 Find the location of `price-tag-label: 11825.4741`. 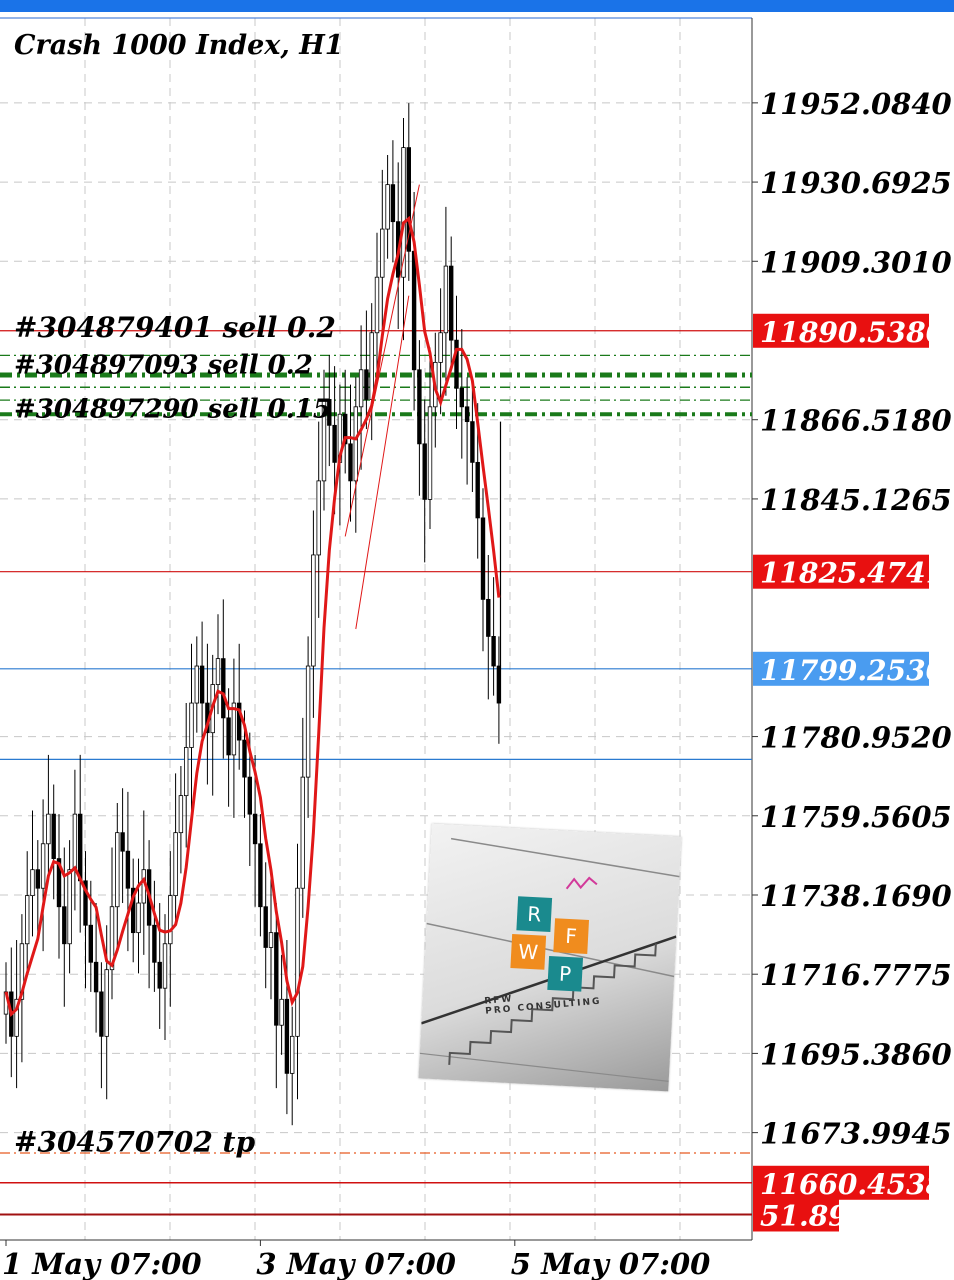

price-tag-label: 11825.4741 is located at coordinates (852, 573).